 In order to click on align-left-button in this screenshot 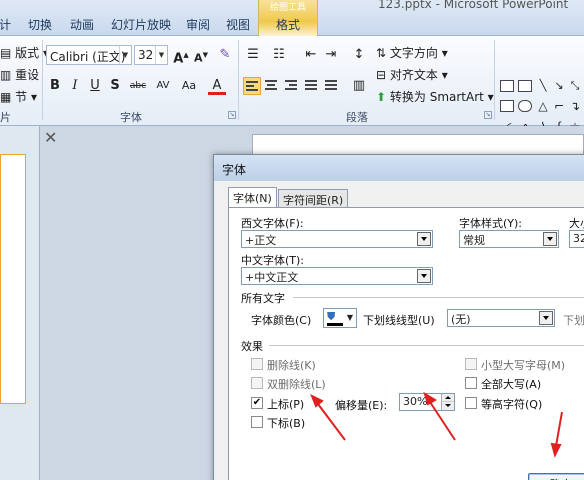, I will do `click(252, 86)`.